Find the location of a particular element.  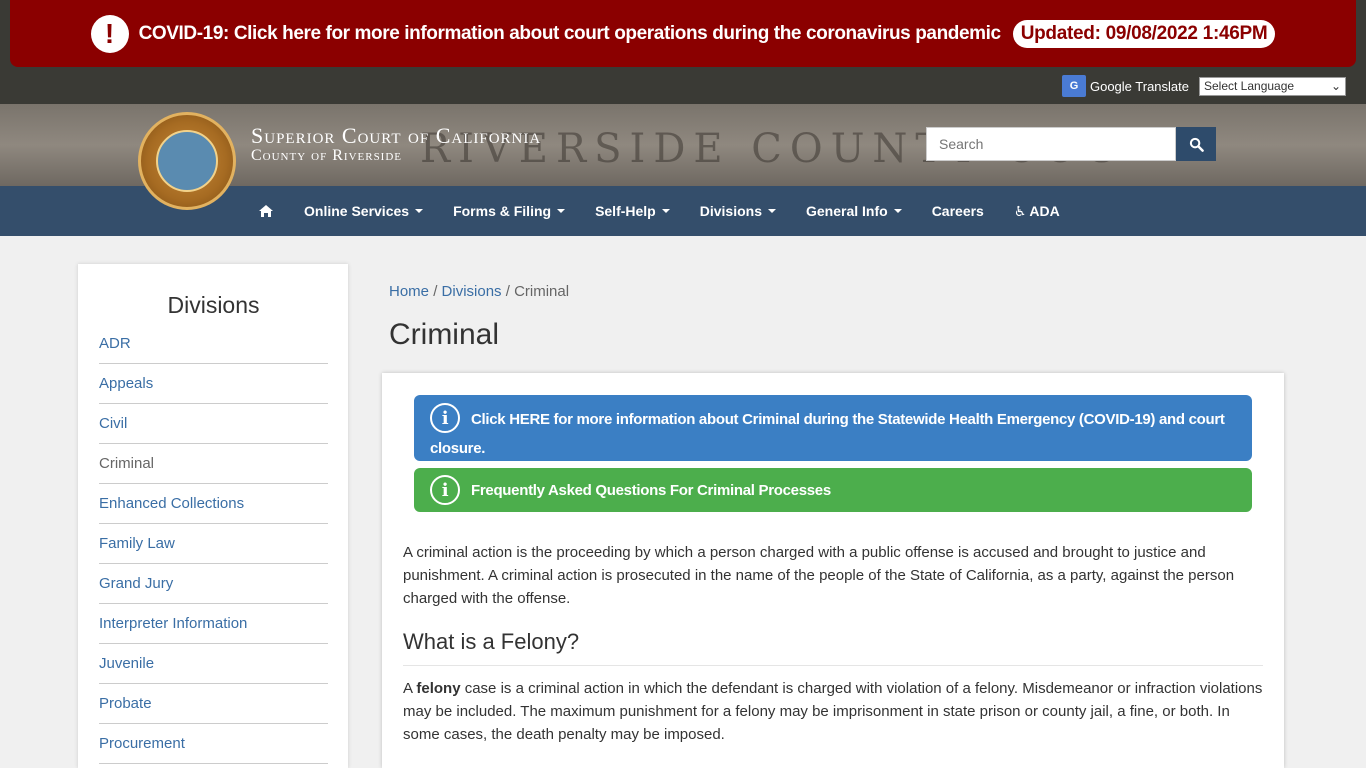

breadcrumb-home: Home is located at coordinates (409, 291).